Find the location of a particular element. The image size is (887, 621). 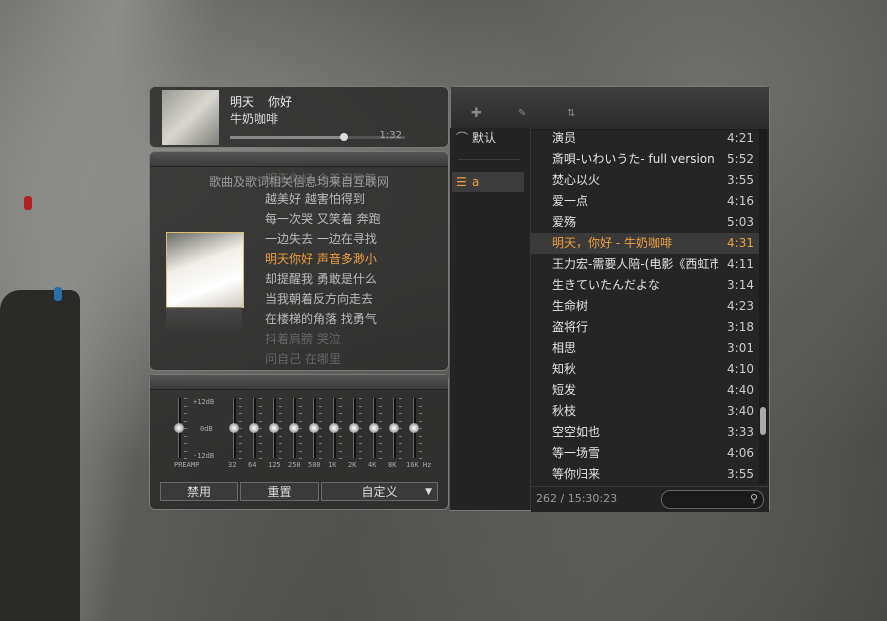

song-row: 生きていたんだよな 3:14 is located at coordinates (645, 285).